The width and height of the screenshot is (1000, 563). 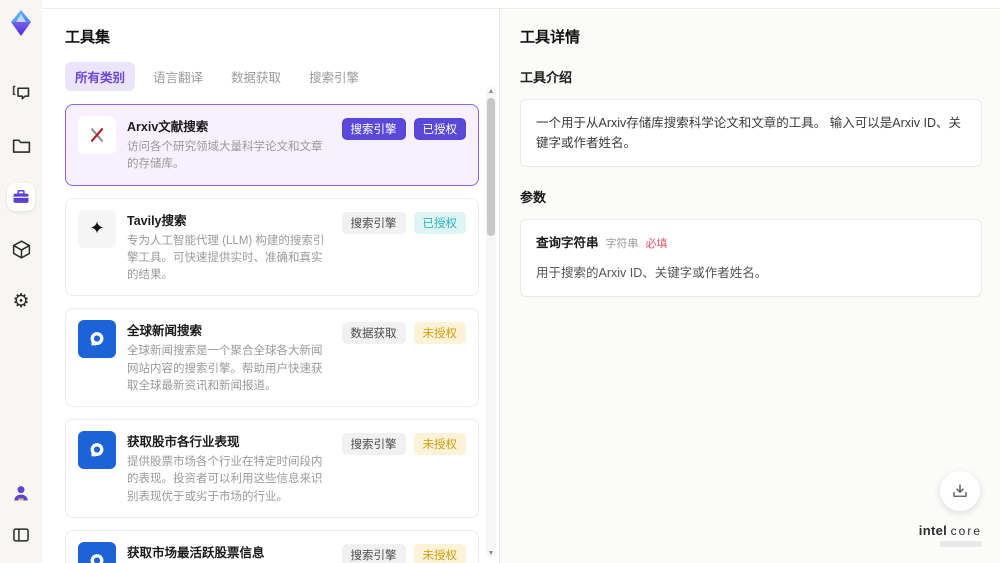 I want to click on tool-description: 访问各个研究领域大量科学论文和文章的存储库。, so click(x=225, y=156).